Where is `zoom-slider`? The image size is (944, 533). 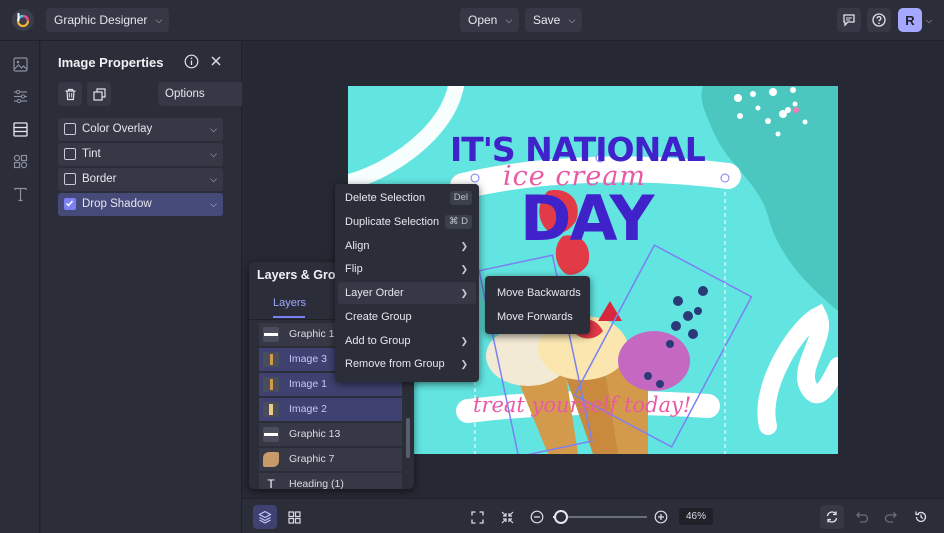
zoom-slider is located at coordinates (600, 517).